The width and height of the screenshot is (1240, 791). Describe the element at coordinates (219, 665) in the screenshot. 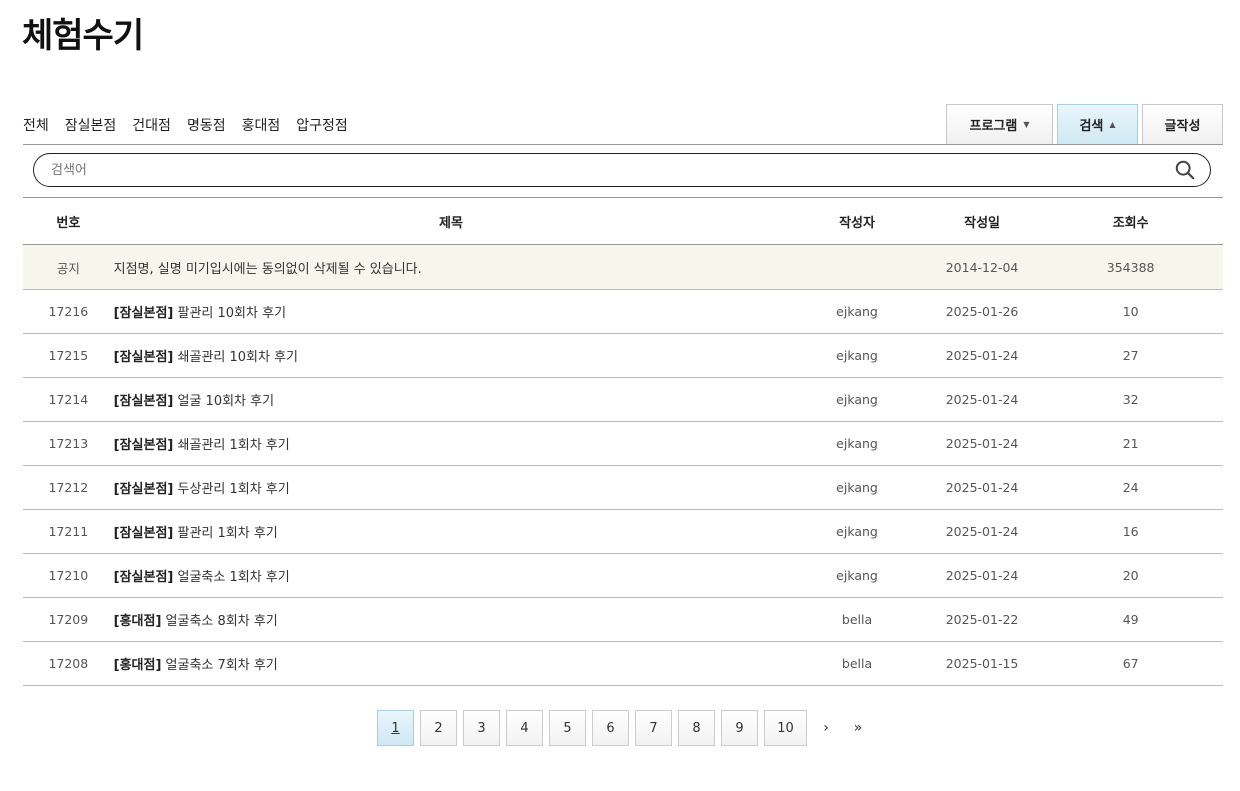

I see `title-text: 얼굴축소 7회차 후기` at that location.